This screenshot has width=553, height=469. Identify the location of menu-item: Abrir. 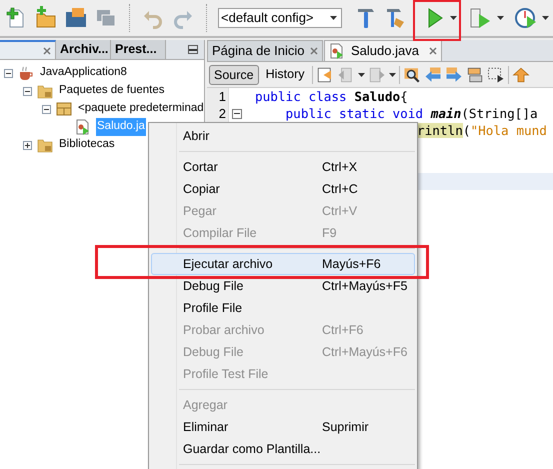
(283, 136).